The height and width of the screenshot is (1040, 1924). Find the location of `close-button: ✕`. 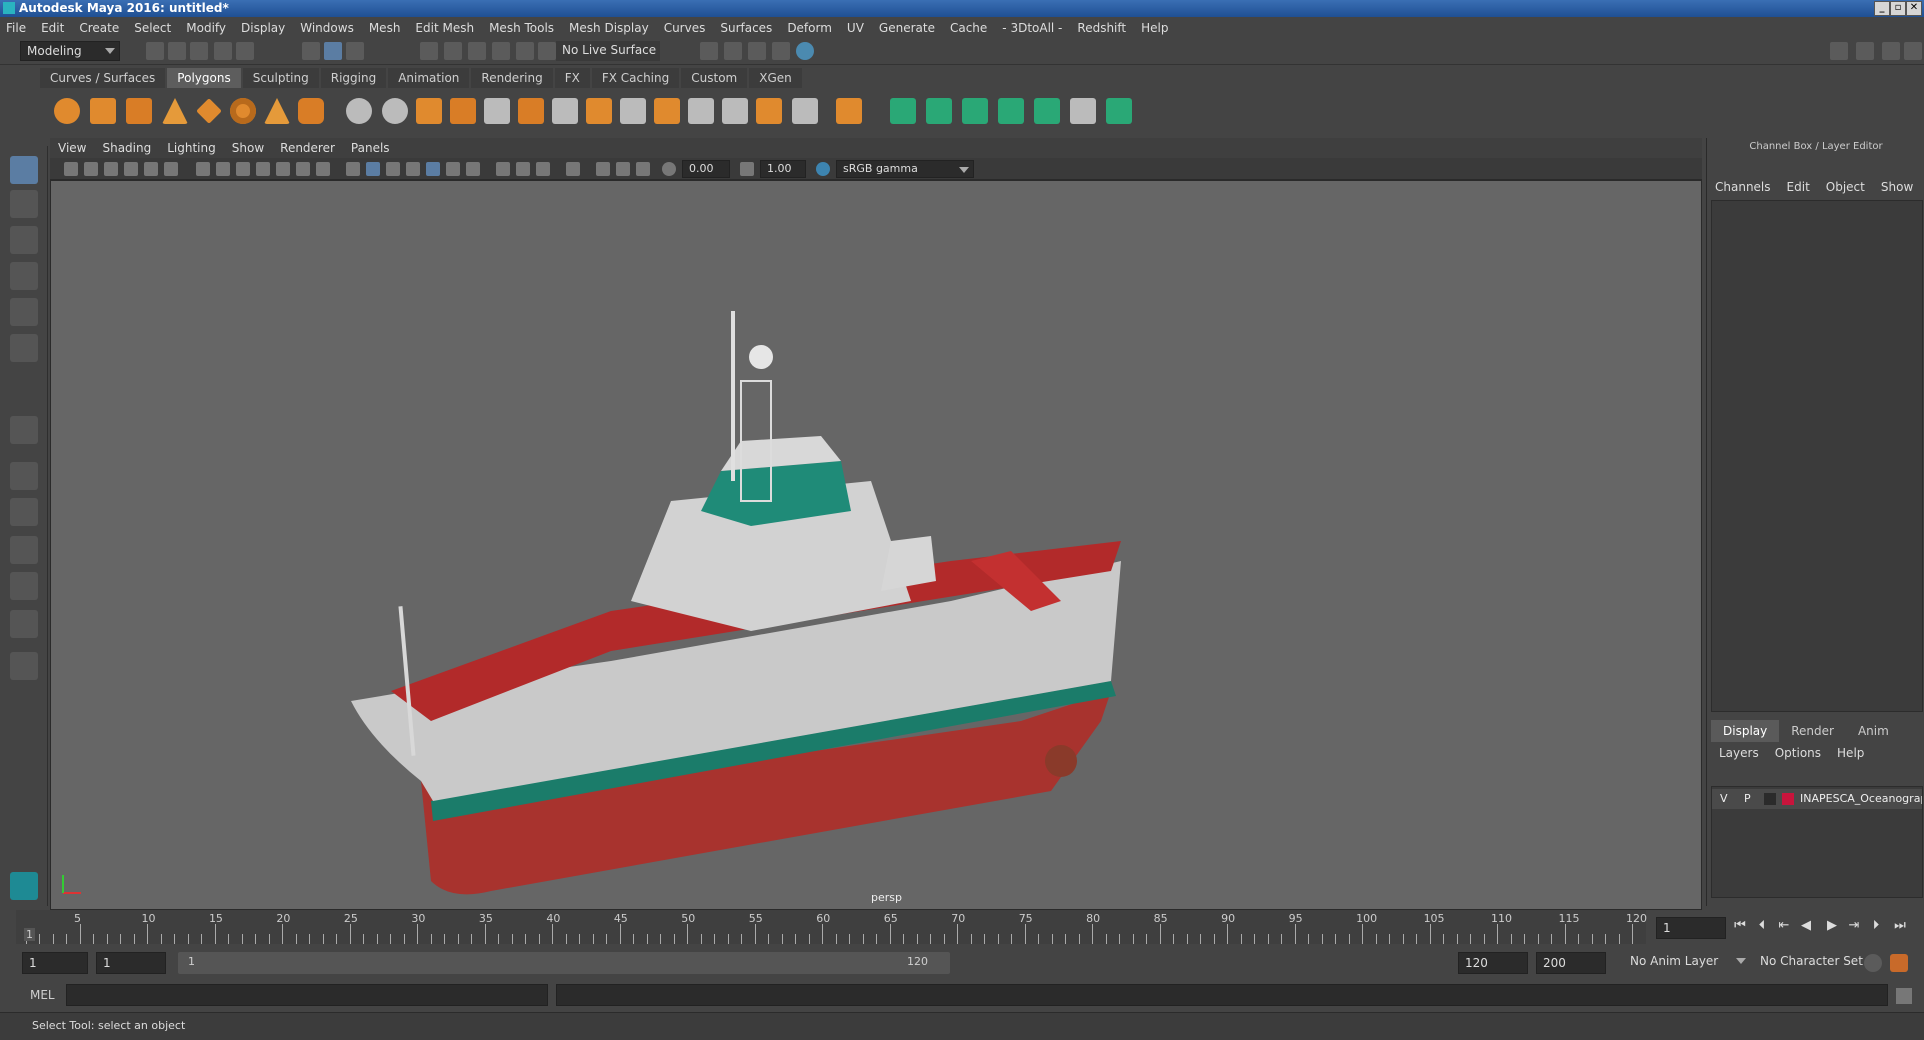

close-button: ✕ is located at coordinates (1914, 8).